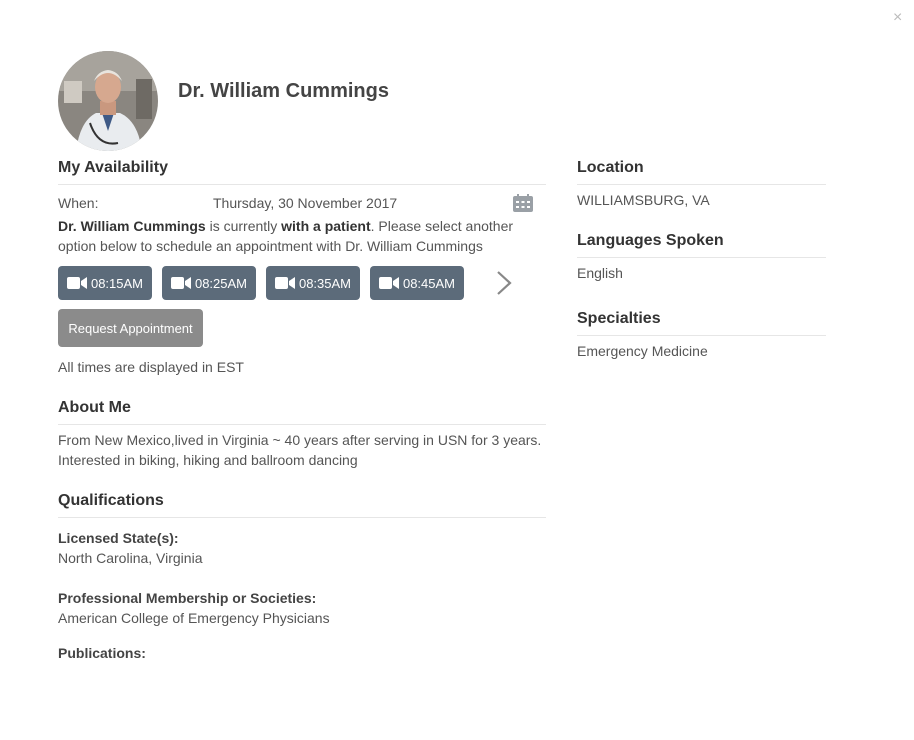 This screenshot has height=740, width=914. I want to click on qualifications-divider, so click(302, 517).